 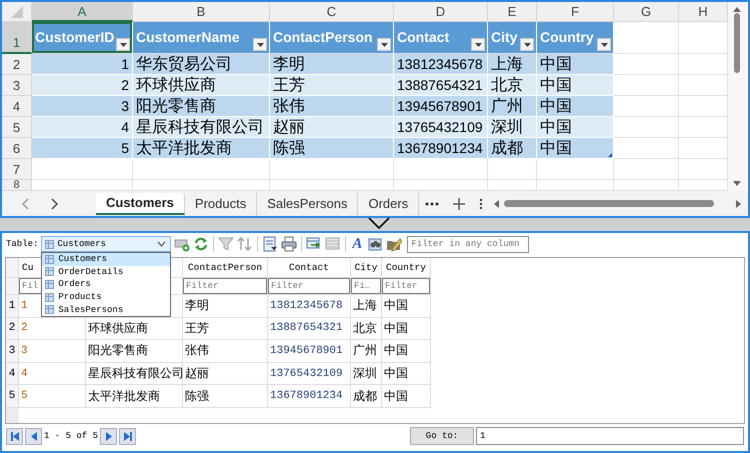 What do you see at coordinates (12, 306) in the screenshot?
I see `row-number: 1` at bounding box center [12, 306].